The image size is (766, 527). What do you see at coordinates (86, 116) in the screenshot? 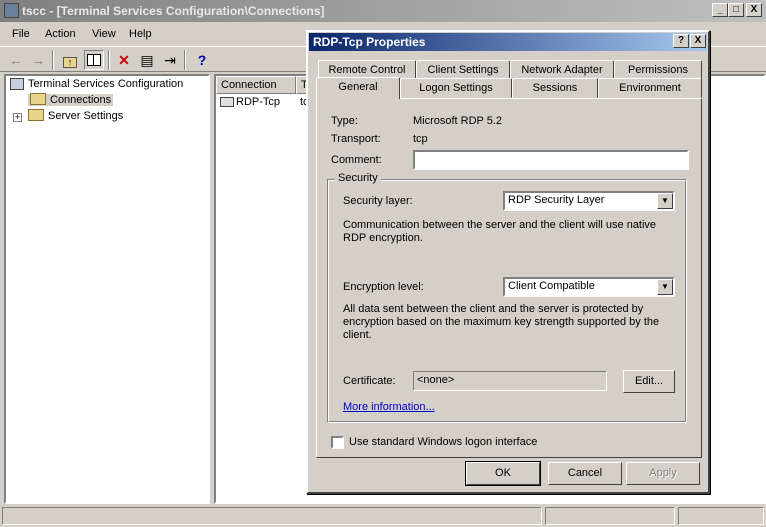
I see `tree-server-settings-label: Server Settings` at bounding box center [86, 116].